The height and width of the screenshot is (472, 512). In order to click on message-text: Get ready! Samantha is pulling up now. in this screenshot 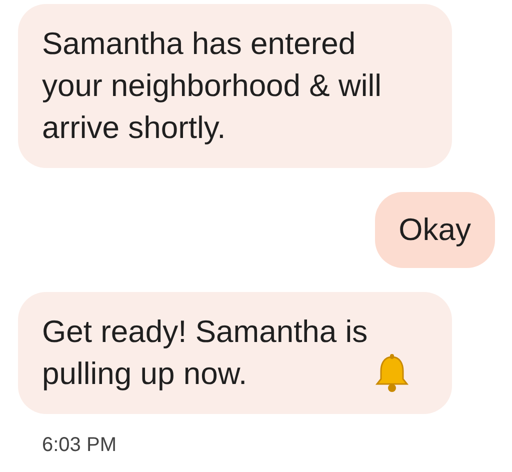, I will do `click(205, 353)`.